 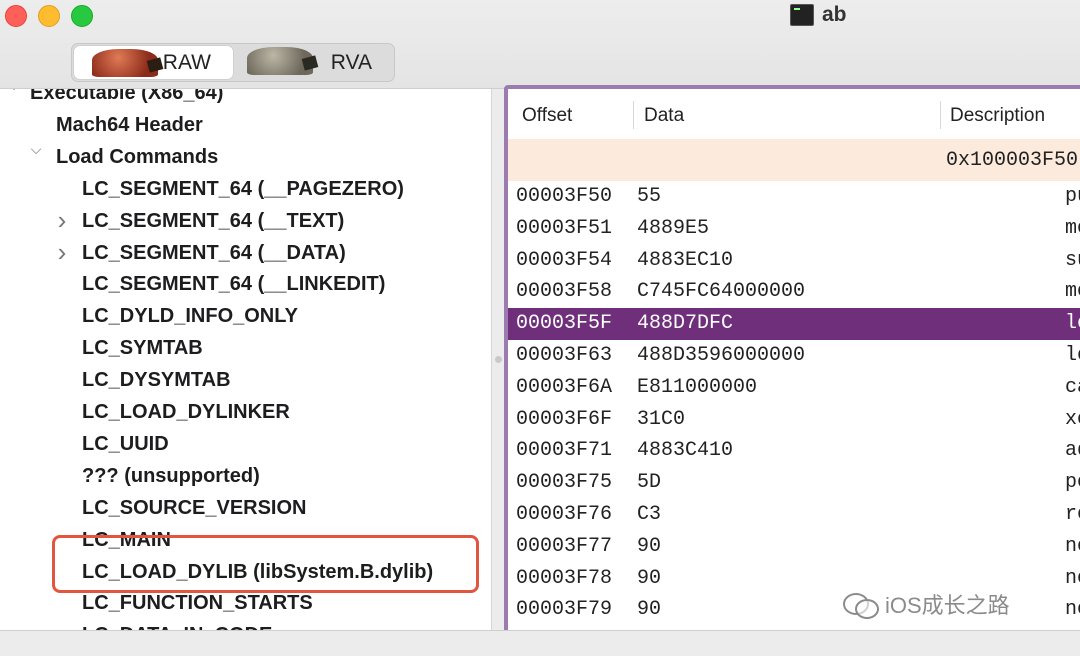 I want to click on outline-item: LC_DATA_IN_CODE, so click(x=177, y=624).